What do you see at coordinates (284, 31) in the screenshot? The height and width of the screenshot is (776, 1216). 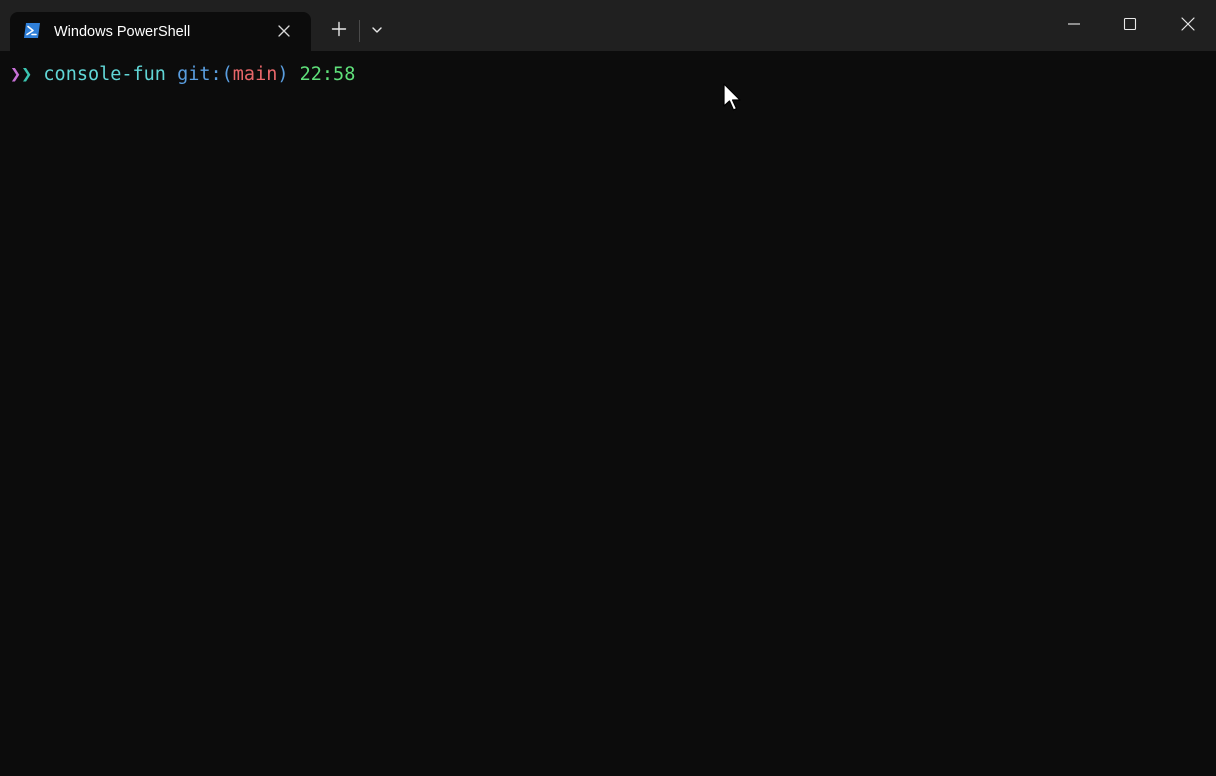 I see `close-tab-icon` at bounding box center [284, 31].